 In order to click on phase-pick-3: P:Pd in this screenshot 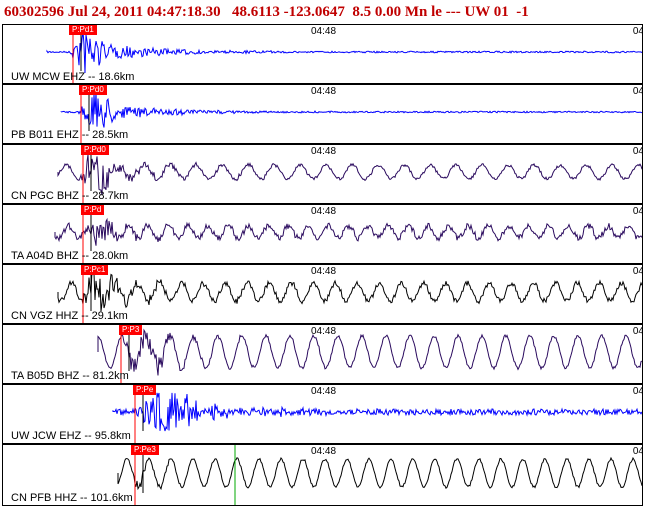, I will do `click(93, 210)`.